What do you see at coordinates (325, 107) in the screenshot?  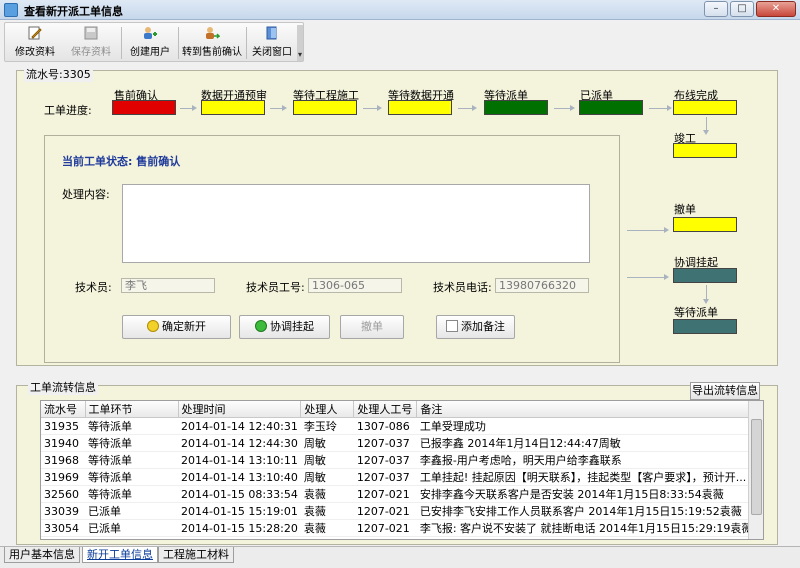 I see `stage-await-construction` at bounding box center [325, 107].